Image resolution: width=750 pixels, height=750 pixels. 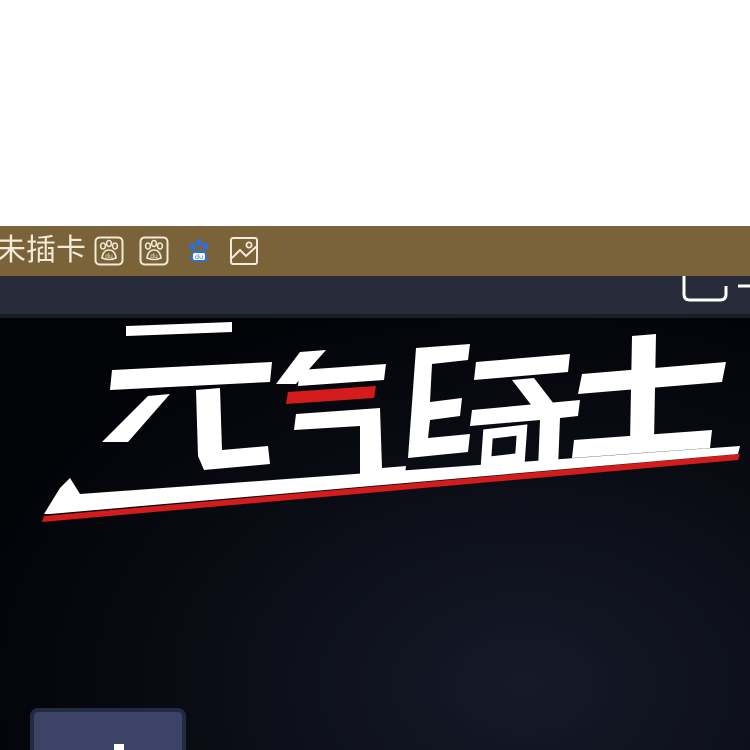 I want to click on bottom-menu-button, so click(x=108, y=729).